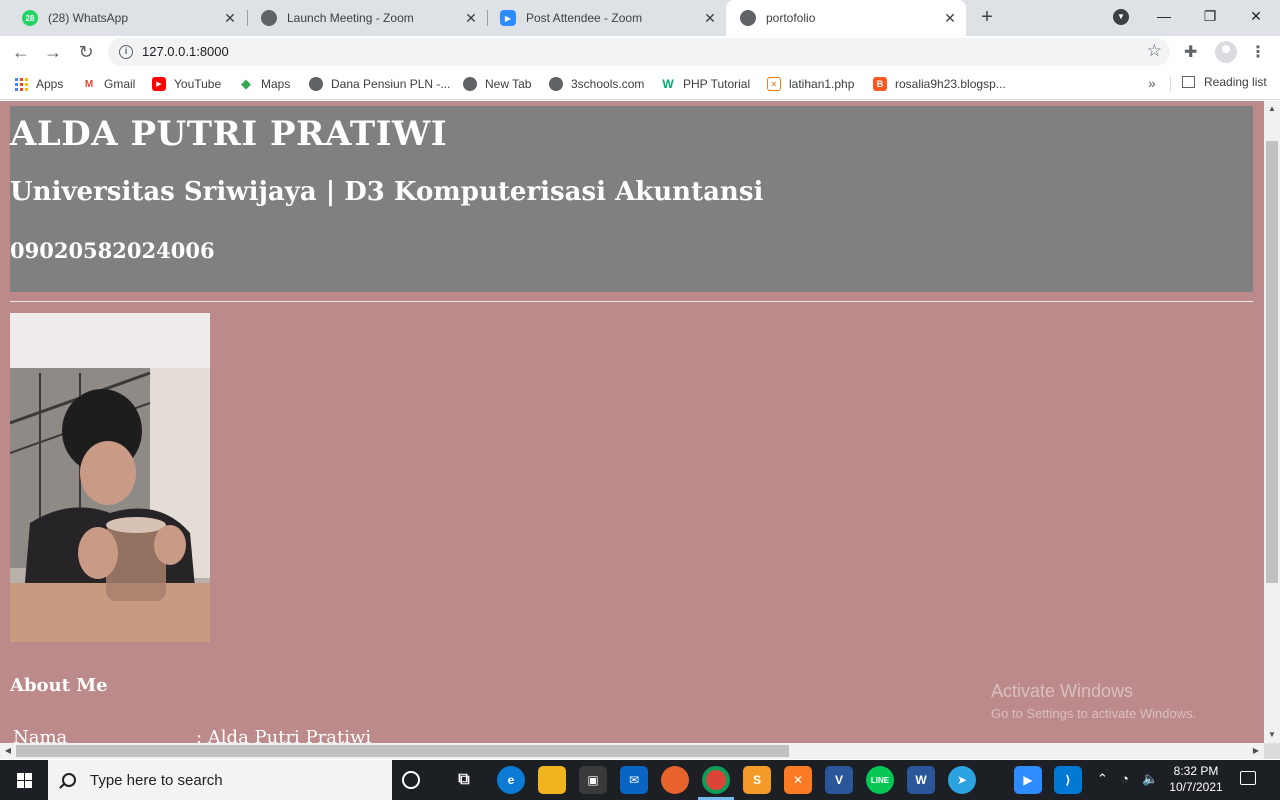  What do you see at coordinates (1272, 362) in the screenshot?
I see `vertical-scroll-thumb` at bounding box center [1272, 362].